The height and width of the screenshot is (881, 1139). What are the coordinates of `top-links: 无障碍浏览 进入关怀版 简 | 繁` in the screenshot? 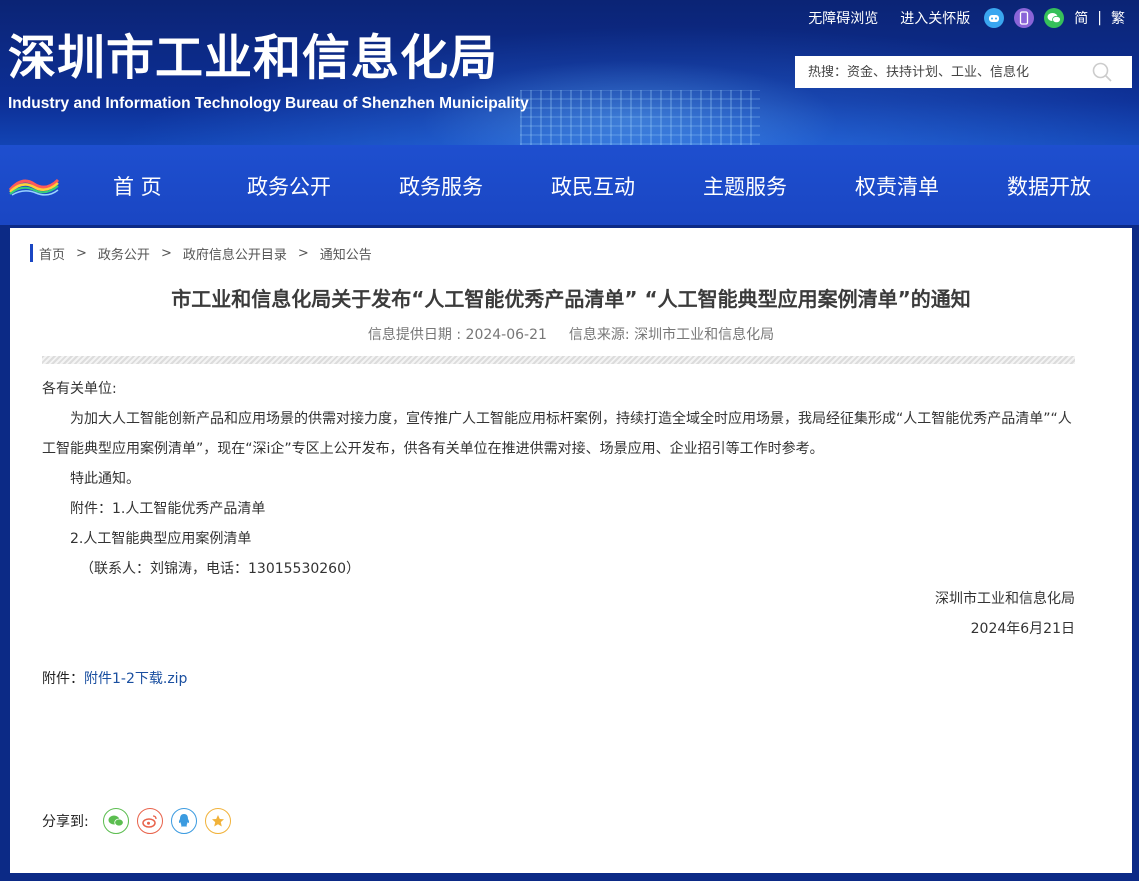 It's located at (966, 18).